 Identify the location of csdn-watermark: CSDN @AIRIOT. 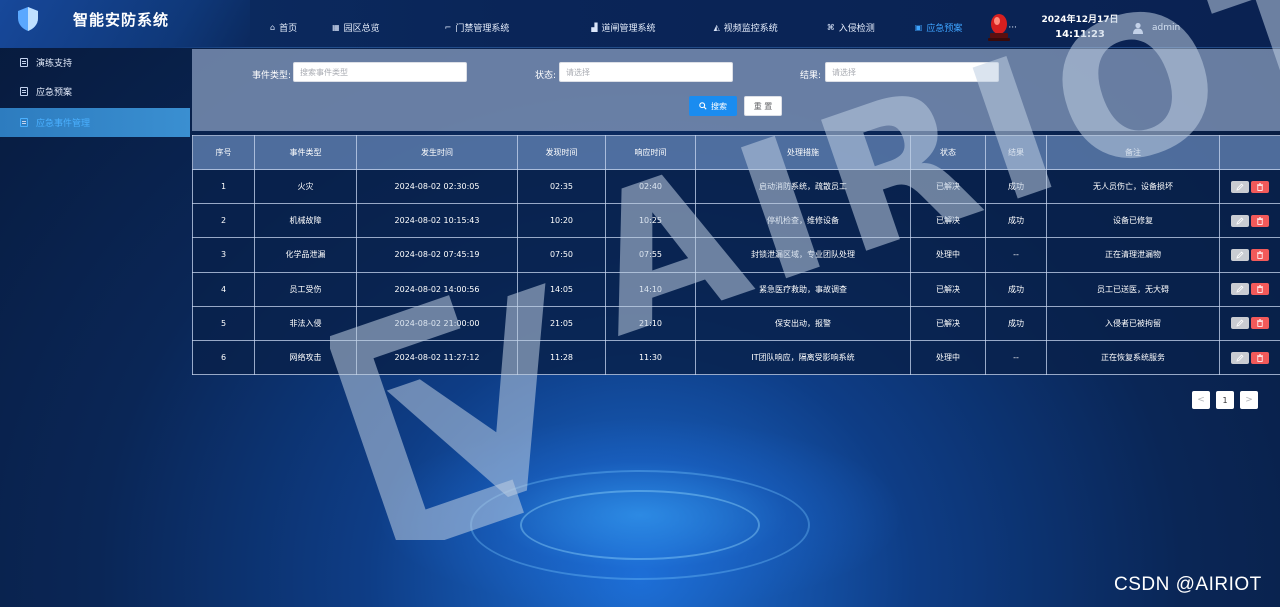
(1188, 584).